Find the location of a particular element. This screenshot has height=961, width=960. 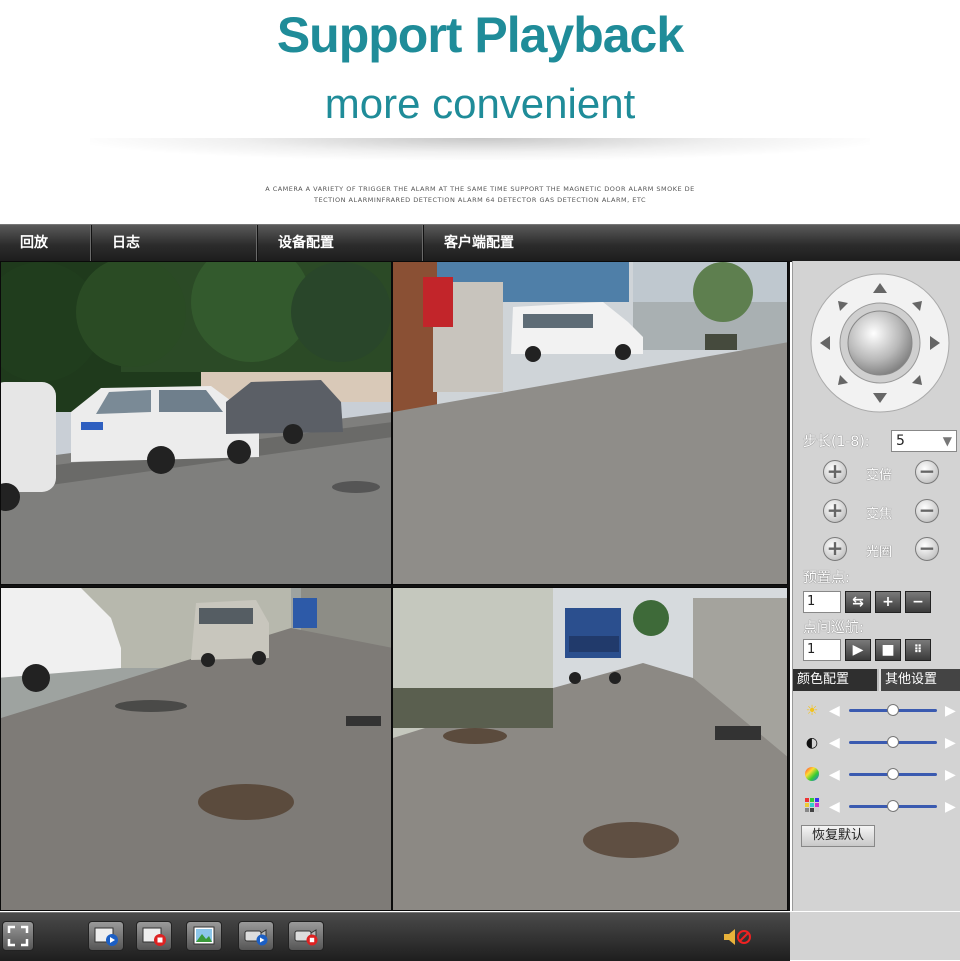

main-menu-bar: 回放 日志 设备配置 客户端配置 is located at coordinates (480, 243).